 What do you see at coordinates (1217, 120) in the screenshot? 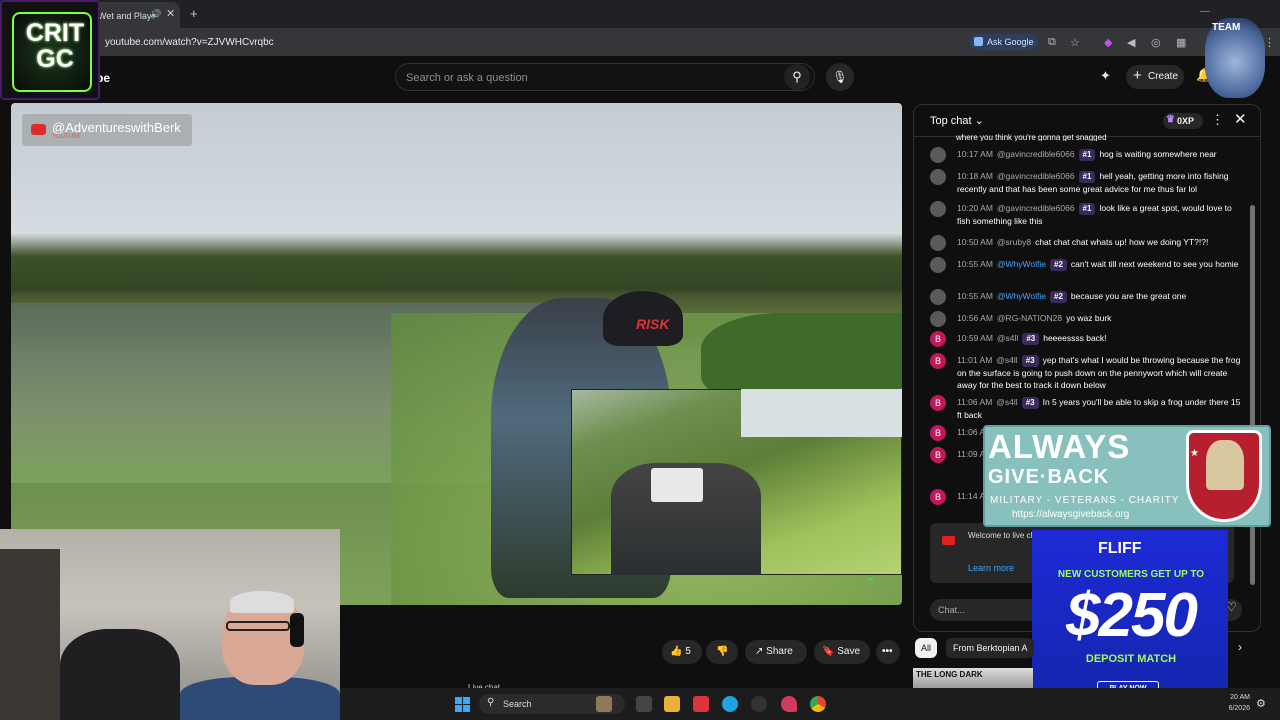
I see `chat-more-icon: ⋮` at bounding box center [1217, 120].